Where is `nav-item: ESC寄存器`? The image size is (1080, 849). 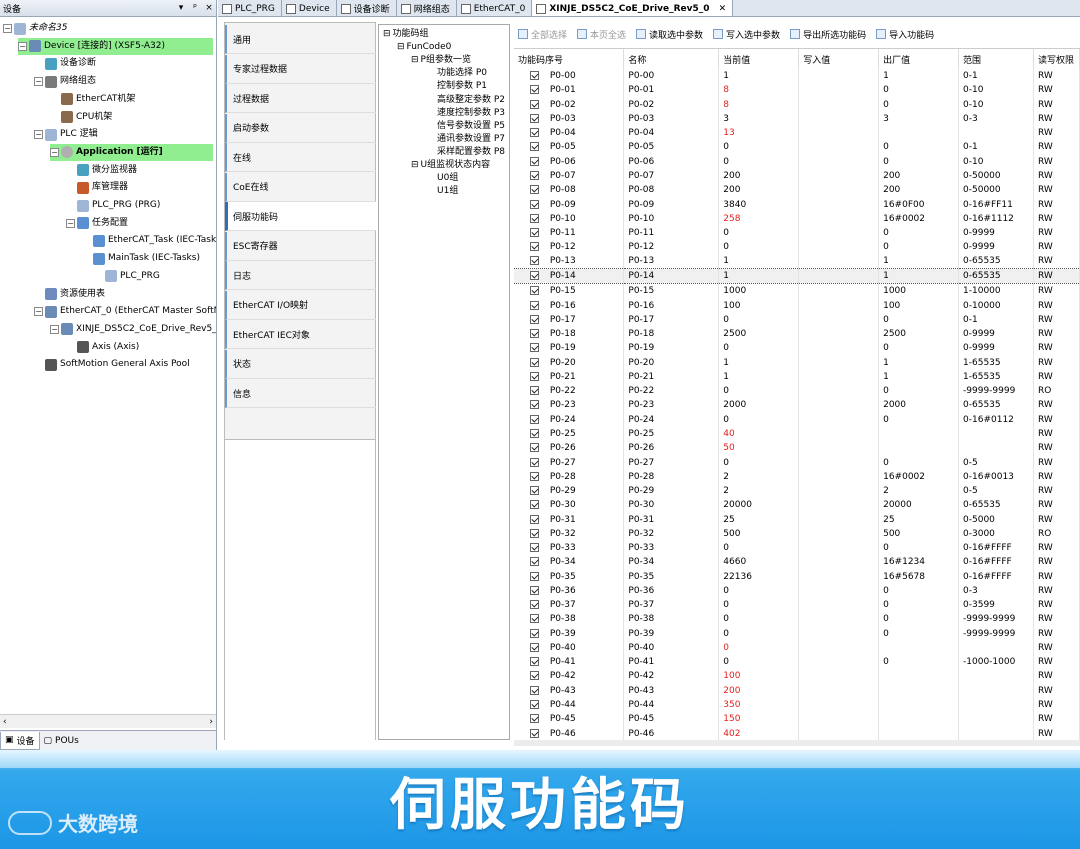
nav-item: ESC寄存器 is located at coordinates (300, 246).